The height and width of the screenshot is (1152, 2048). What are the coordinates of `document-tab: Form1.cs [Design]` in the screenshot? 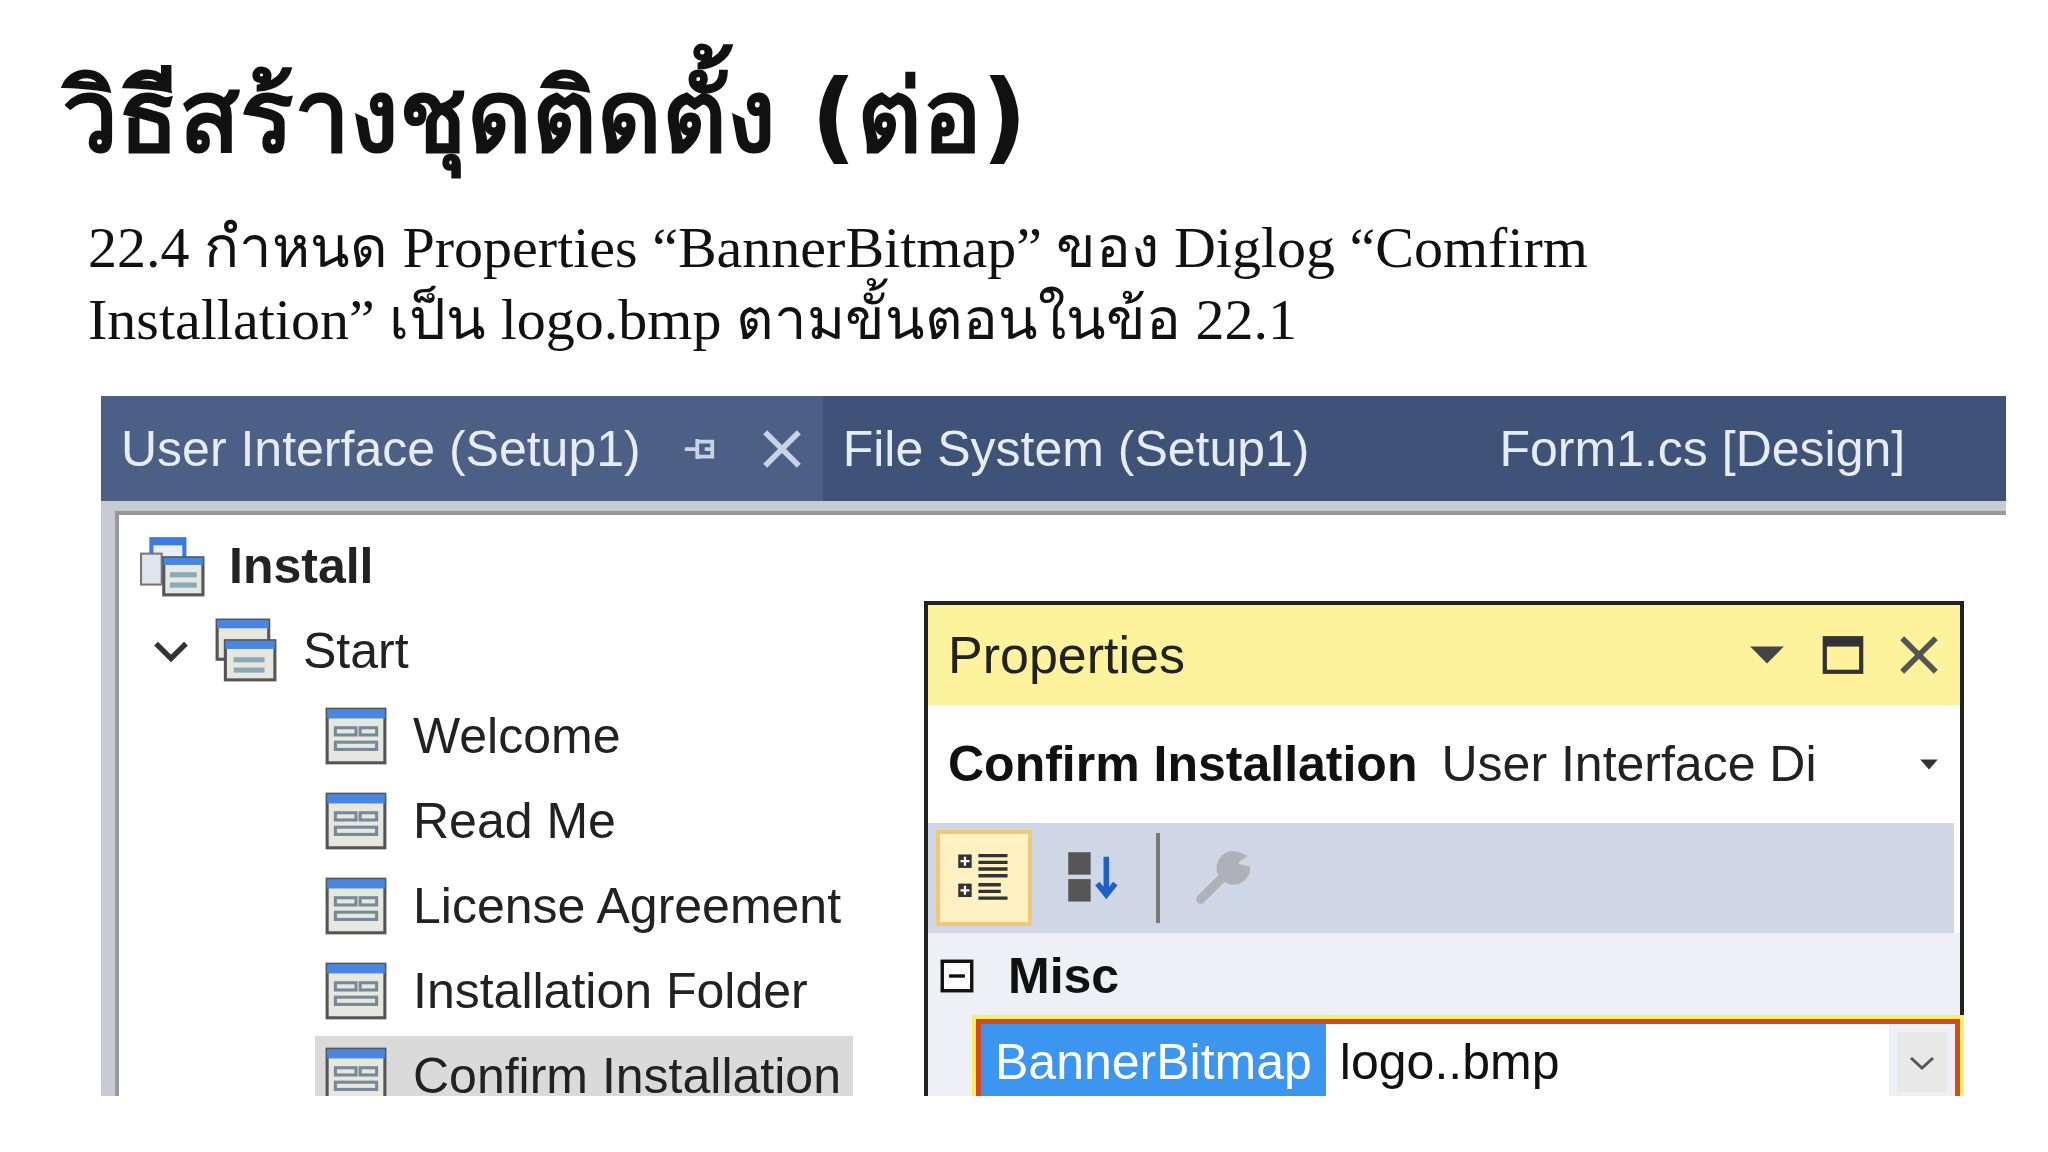 It's located at (1702, 448).